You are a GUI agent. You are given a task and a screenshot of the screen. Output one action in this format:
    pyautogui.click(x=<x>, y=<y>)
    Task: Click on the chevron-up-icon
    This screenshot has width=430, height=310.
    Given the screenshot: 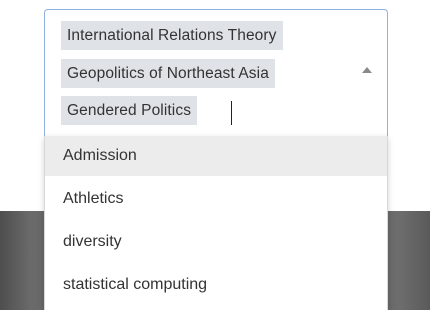 What is the action you would take?
    pyautogui.click(x=367, y=70)
    